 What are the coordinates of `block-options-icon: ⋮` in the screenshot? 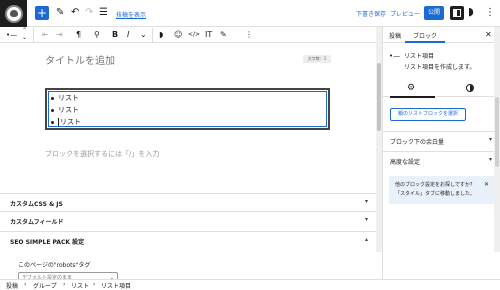 It's located at (249, 35).